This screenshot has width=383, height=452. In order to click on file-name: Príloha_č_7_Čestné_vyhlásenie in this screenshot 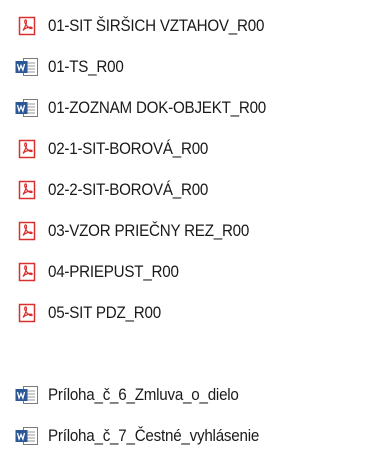, I will do `click(154, 436)`.